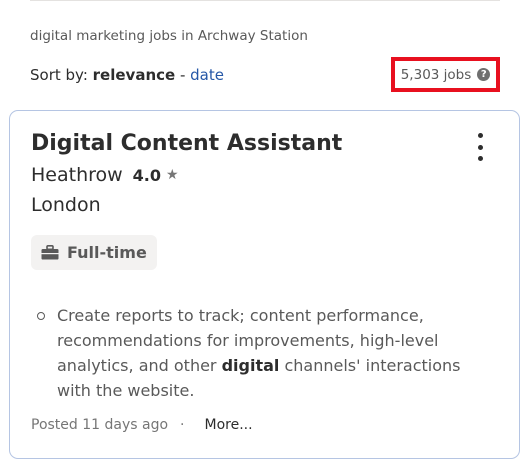 This screenshot has height=464, width=529. What do you see at coordinates (207, 75) in the screenshot?
I see `sort-by-date-link: date` at bounding box center [207, 75].